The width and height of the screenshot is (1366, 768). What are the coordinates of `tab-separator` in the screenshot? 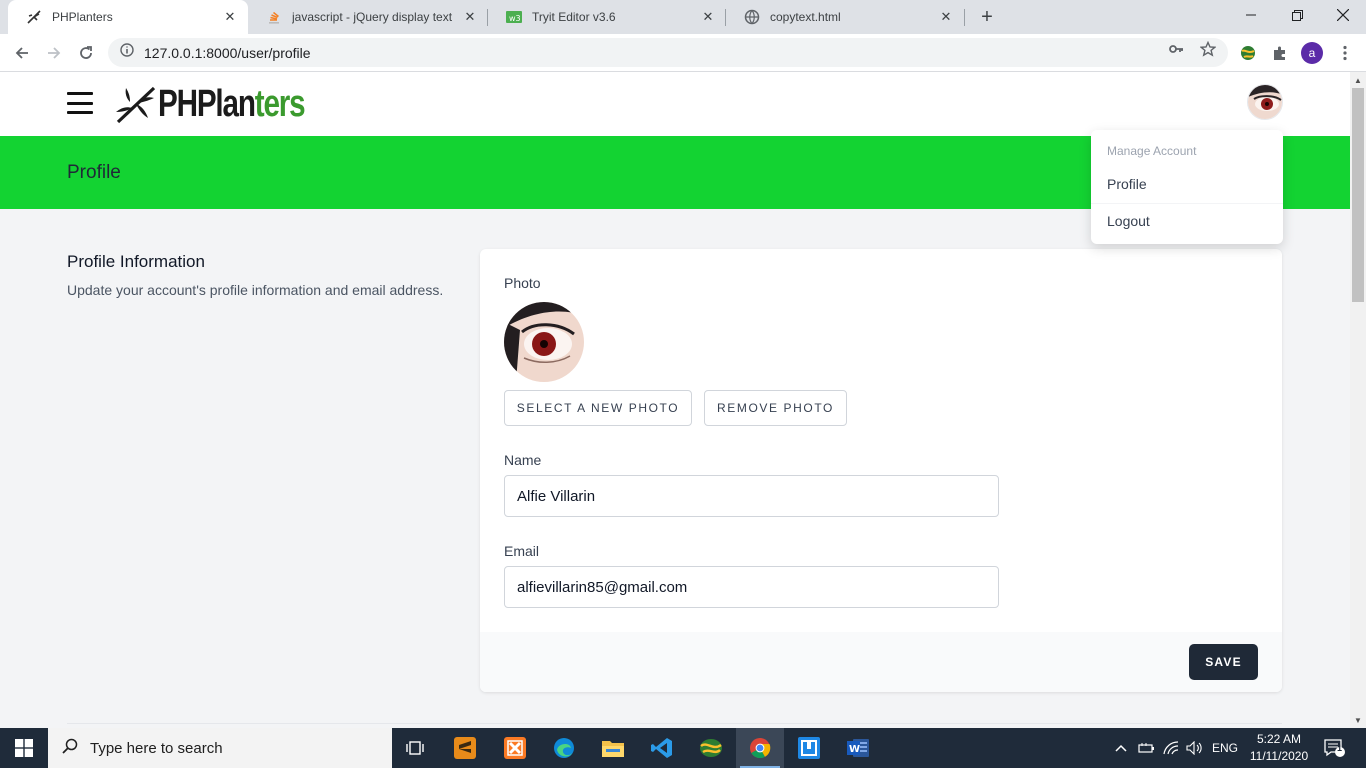 It's located at (964, 17).